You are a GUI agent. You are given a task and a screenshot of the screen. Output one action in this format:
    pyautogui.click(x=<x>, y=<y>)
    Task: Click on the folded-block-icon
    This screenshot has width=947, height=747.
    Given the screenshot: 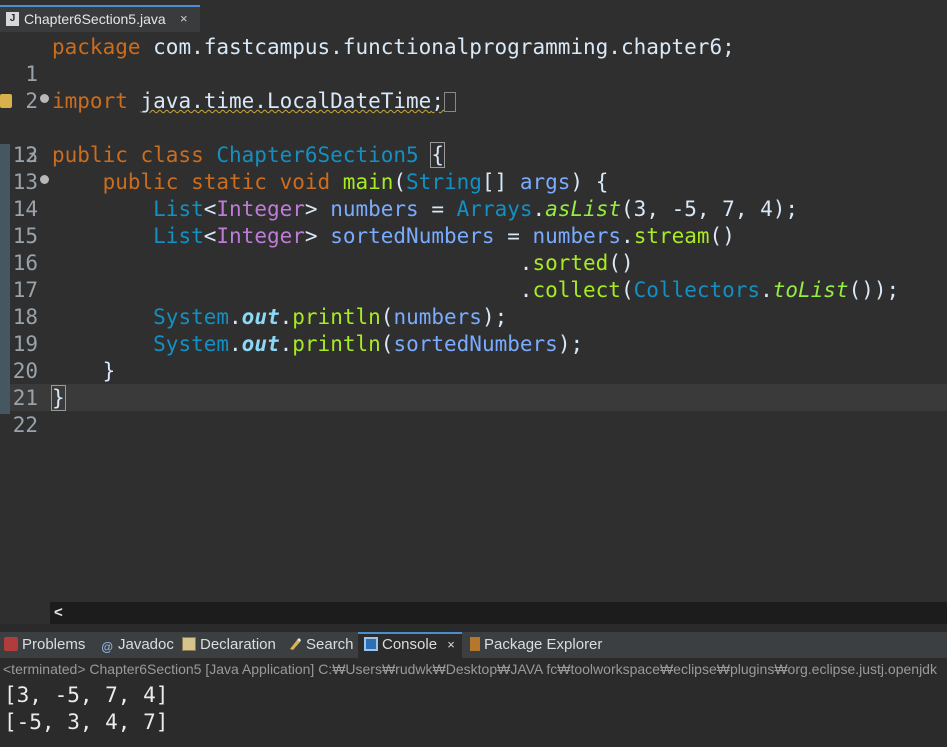 What is the action you would take?
    pyautogui.click(x=449, y=102)
    